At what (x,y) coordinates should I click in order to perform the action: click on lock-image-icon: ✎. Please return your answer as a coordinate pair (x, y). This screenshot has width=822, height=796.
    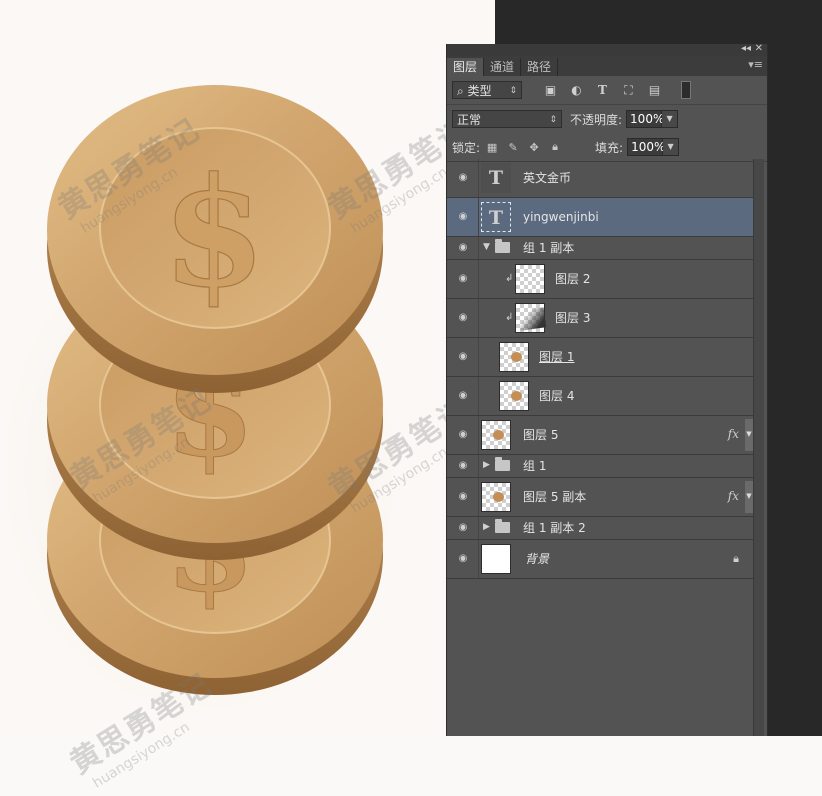
    Looking at the image, I should click on (513, 147).